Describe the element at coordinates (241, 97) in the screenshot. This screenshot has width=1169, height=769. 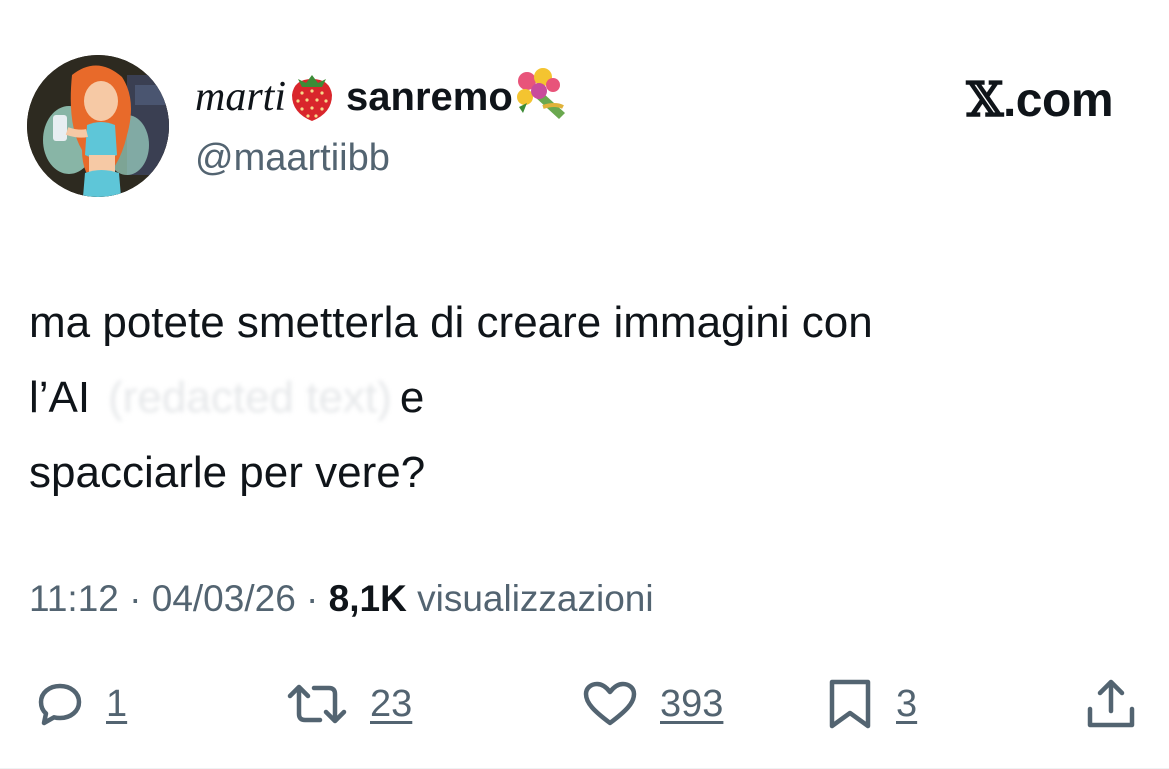
I see `author-name-part1: marti` at that location.